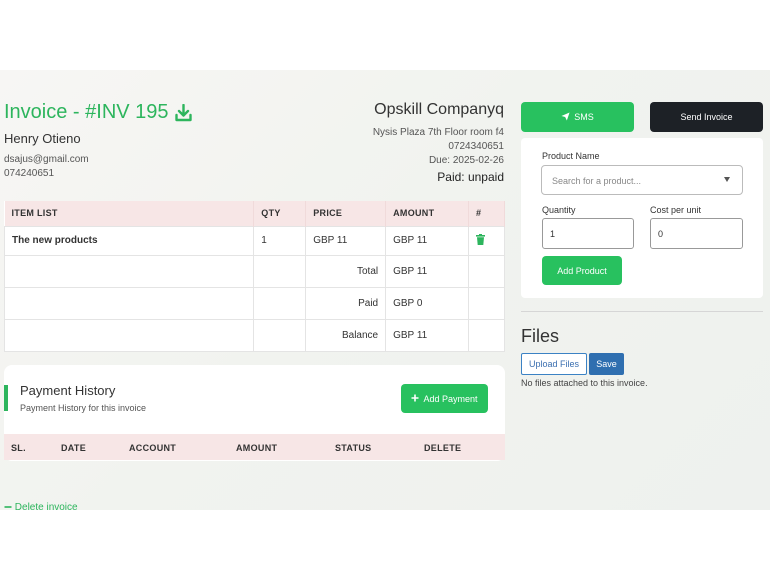 The width and height of the screenshot is (770, 580). Describe the element at coordinates (46, 159) in the screenshot. I see `customer-email: dsajus@gmail.com` at that location.